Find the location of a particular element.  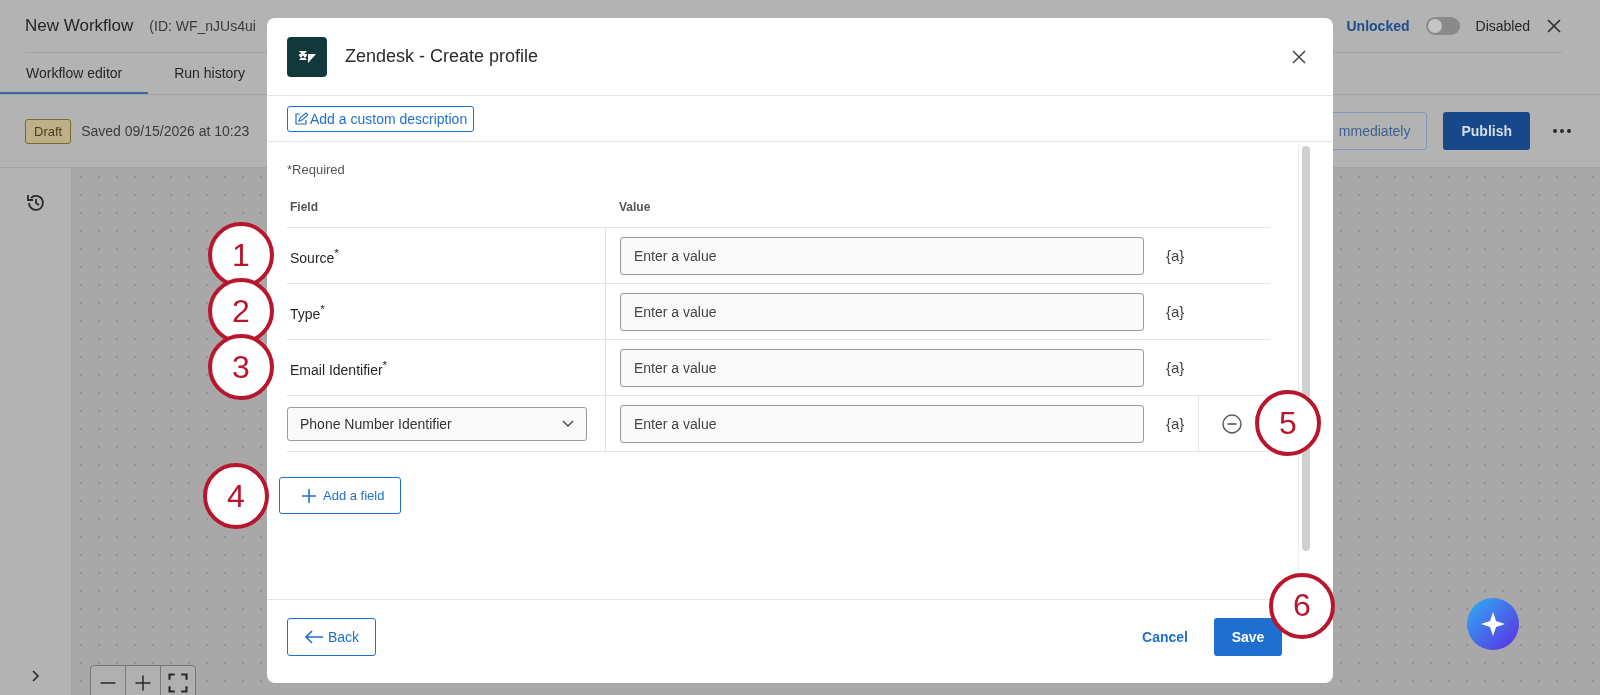

tab: Run history is located at coordinates (210, 73).